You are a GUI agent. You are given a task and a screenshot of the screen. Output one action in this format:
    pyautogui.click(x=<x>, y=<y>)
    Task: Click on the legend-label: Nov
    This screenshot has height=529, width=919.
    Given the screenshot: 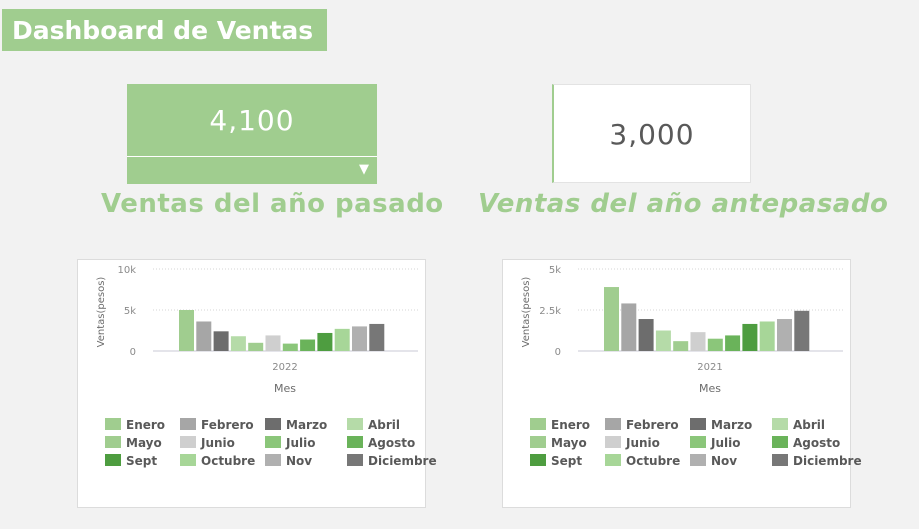 What is the action you would take?
    pyautogui.click(x=299, y=461)
    